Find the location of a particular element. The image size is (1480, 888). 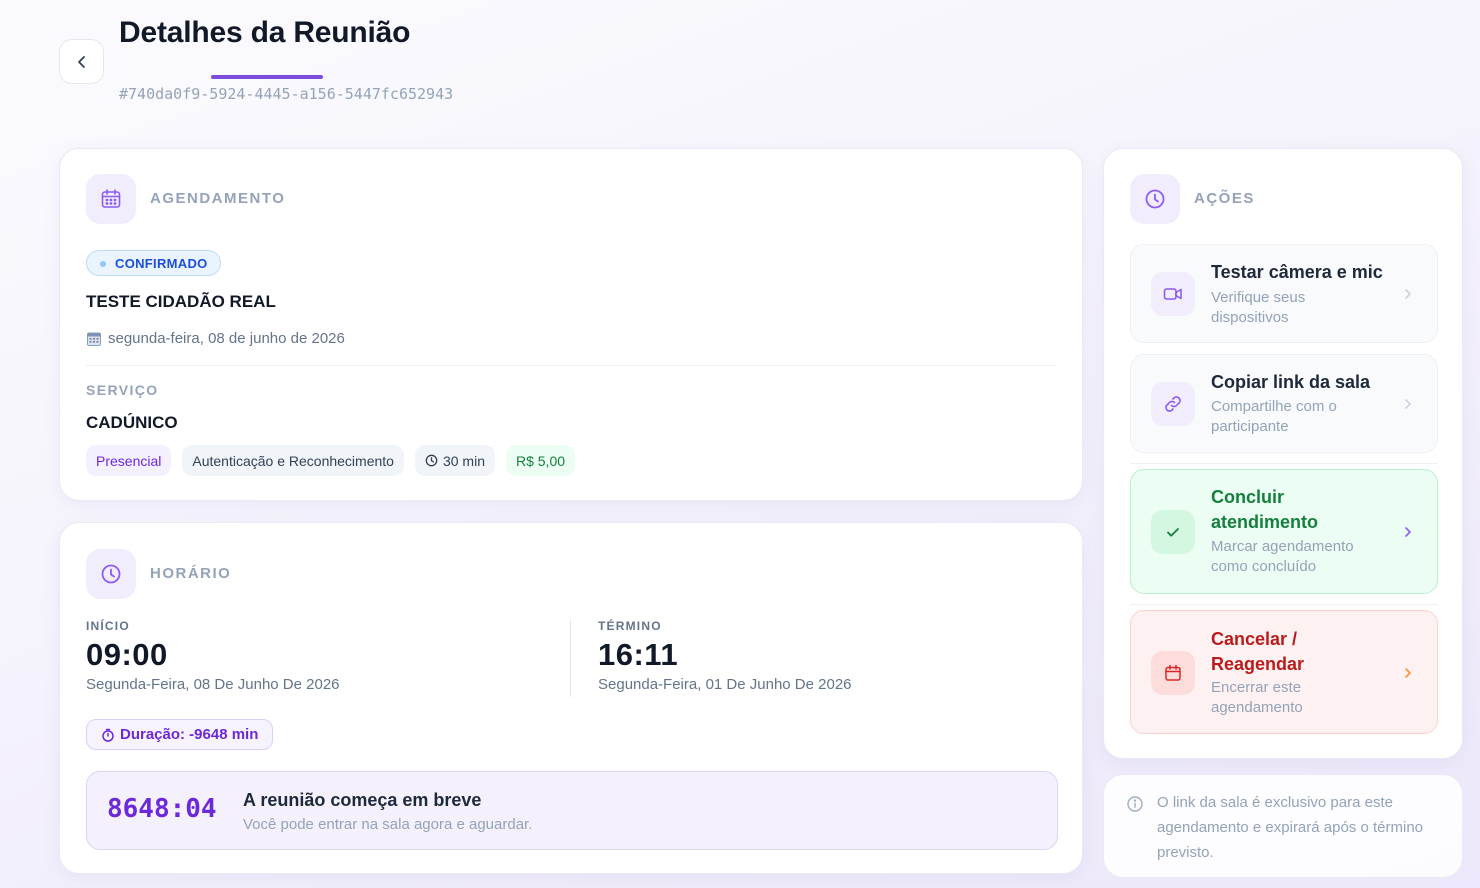

complete-appointment-subtitle: Marcar agendamento como concluído is located at coordinates (1282, 556).